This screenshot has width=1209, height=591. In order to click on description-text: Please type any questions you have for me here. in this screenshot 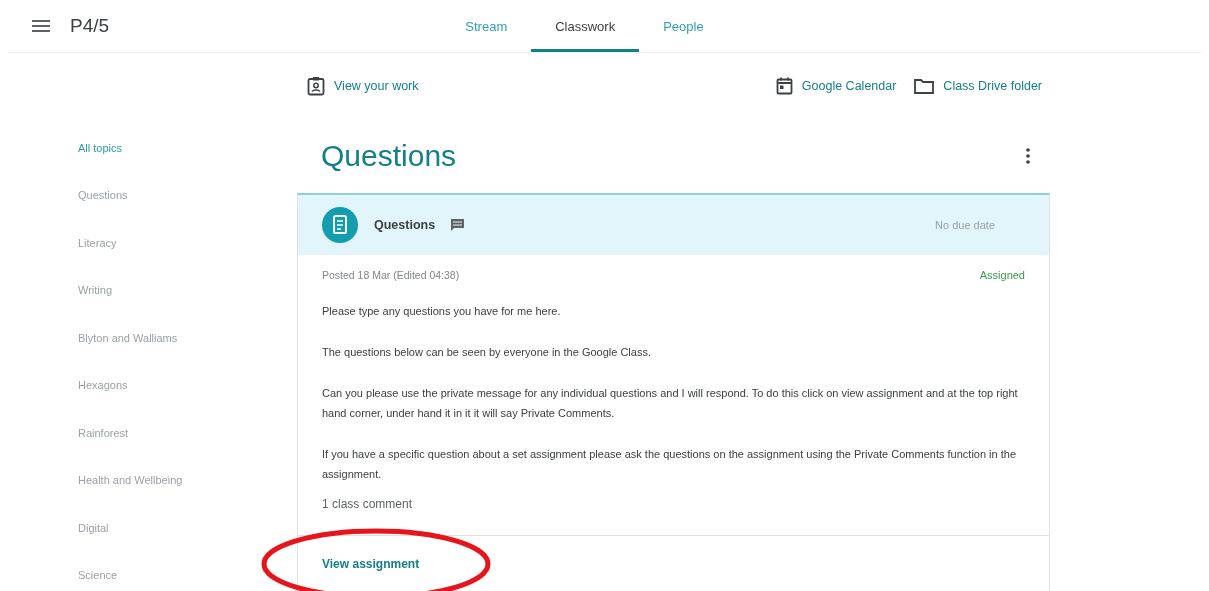, I will do `click(442, 311)`.